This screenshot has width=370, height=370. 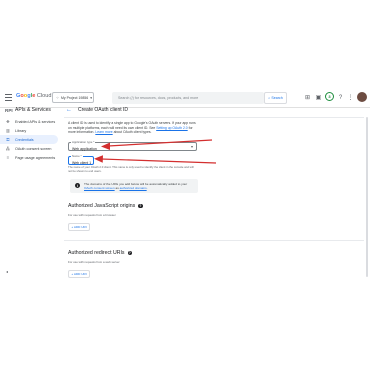 I want to click on collapse-sidebar-icon: ◂, so click(x=7, y=271).